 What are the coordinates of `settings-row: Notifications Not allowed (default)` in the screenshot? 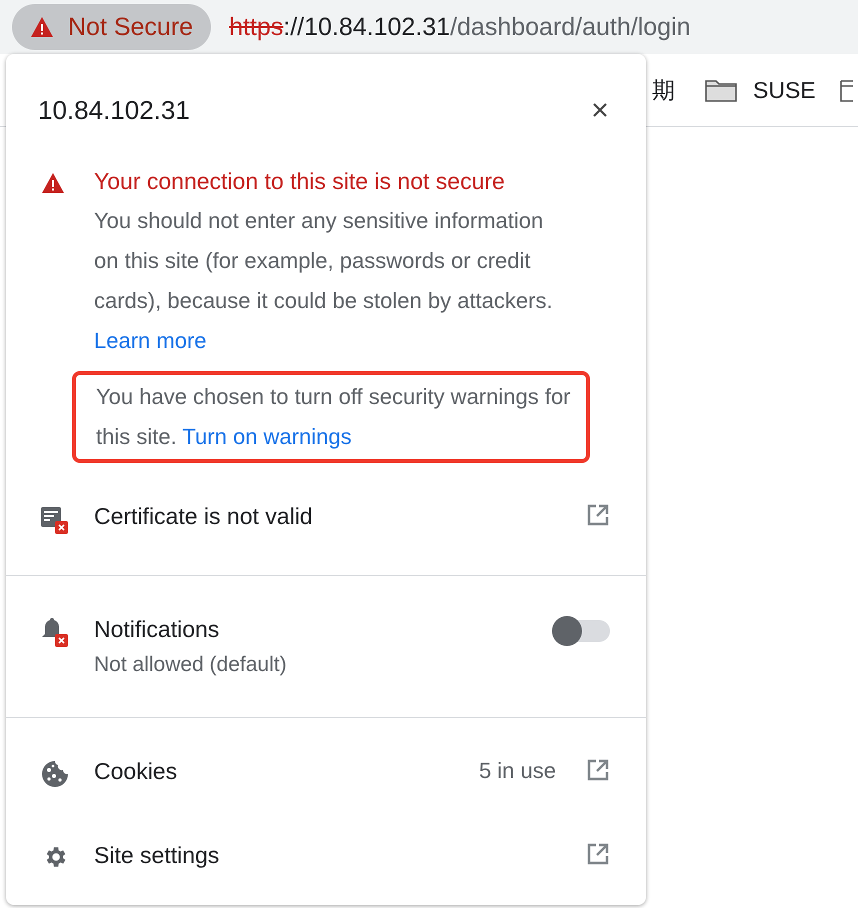 It's located at (326, 646).